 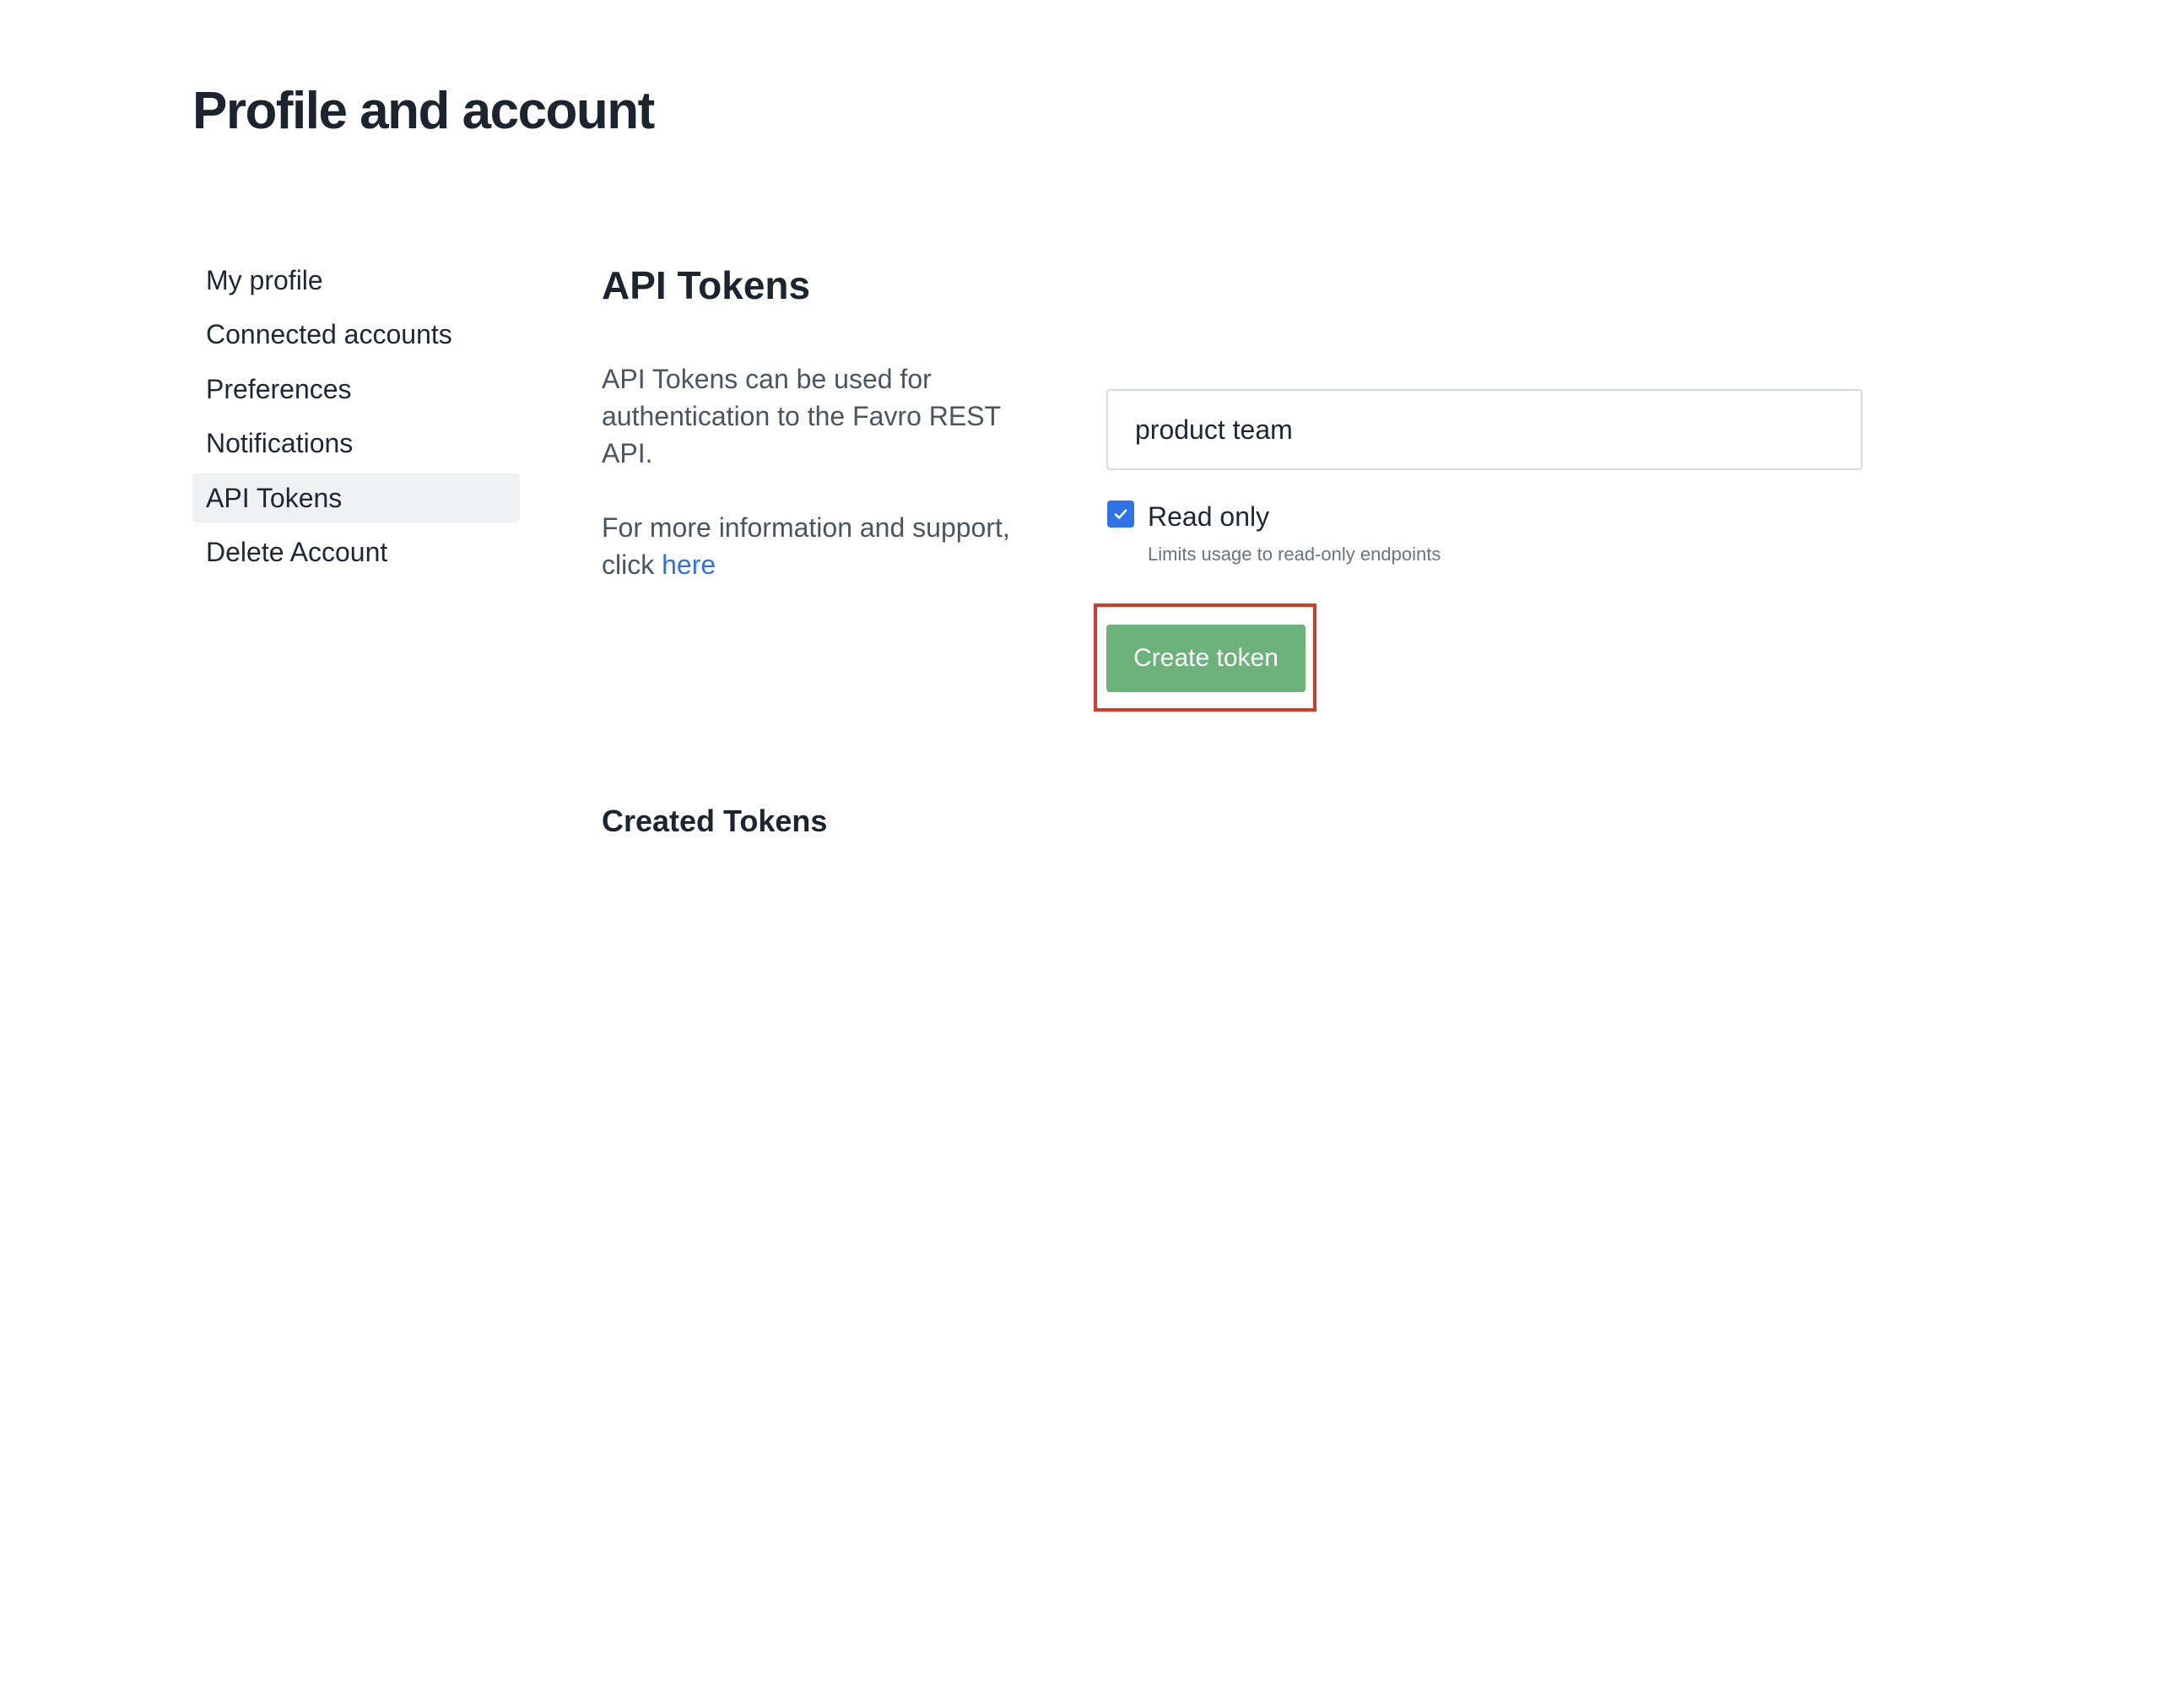 I want to click on sidebar-item-connected-accounts: Connected accounts, so click(x=356, y=335).